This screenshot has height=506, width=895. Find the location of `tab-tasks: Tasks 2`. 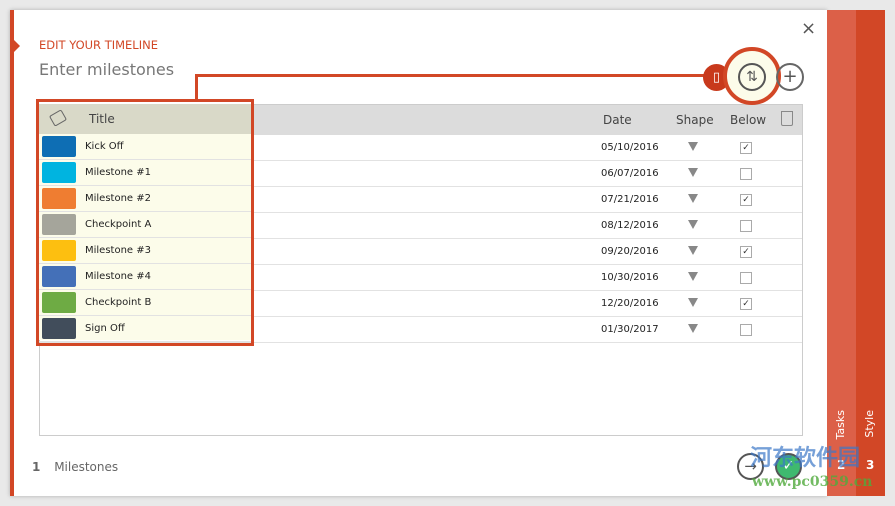

tab-tasks: Tasks 2 is located at coordinates (841, 253).